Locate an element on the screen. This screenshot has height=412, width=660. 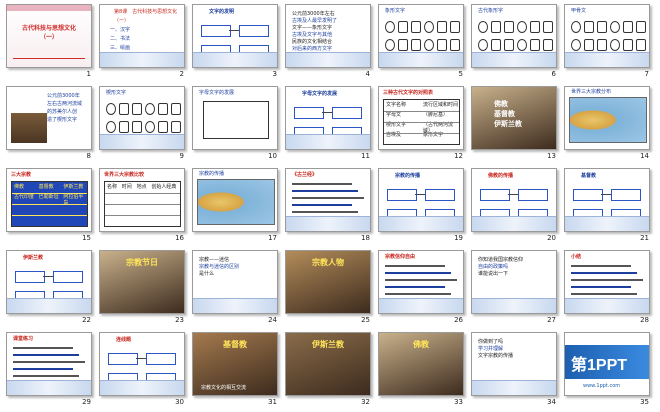
slide-number: 10 is located at coordinates (272, 156).